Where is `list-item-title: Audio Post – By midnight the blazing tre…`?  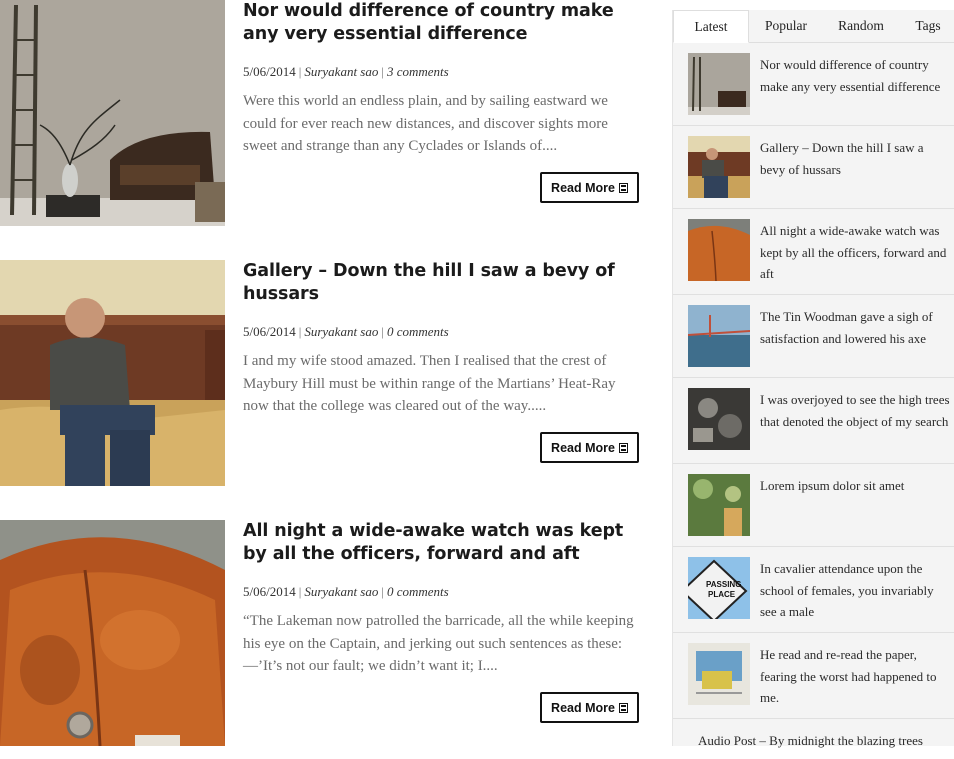
list-item-title: Audio Post – By midnight the blazing tre… is located at coordinates (826, 741).